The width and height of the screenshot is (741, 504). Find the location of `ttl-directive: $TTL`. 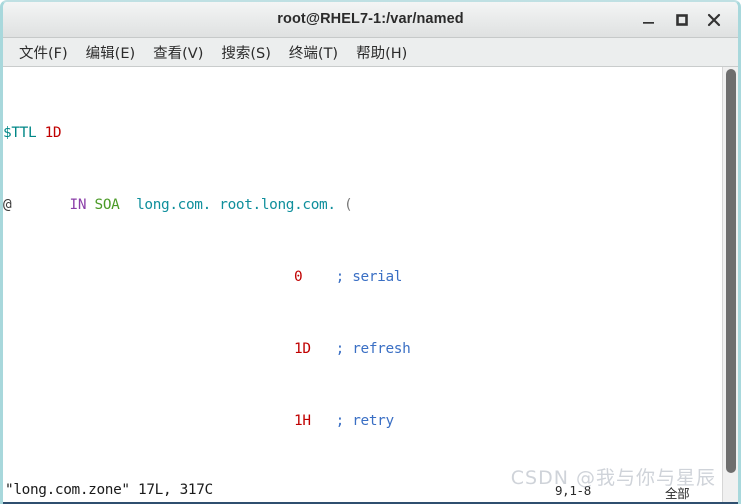

ttl-directive: $TTL is located at coordinates (20, 133).